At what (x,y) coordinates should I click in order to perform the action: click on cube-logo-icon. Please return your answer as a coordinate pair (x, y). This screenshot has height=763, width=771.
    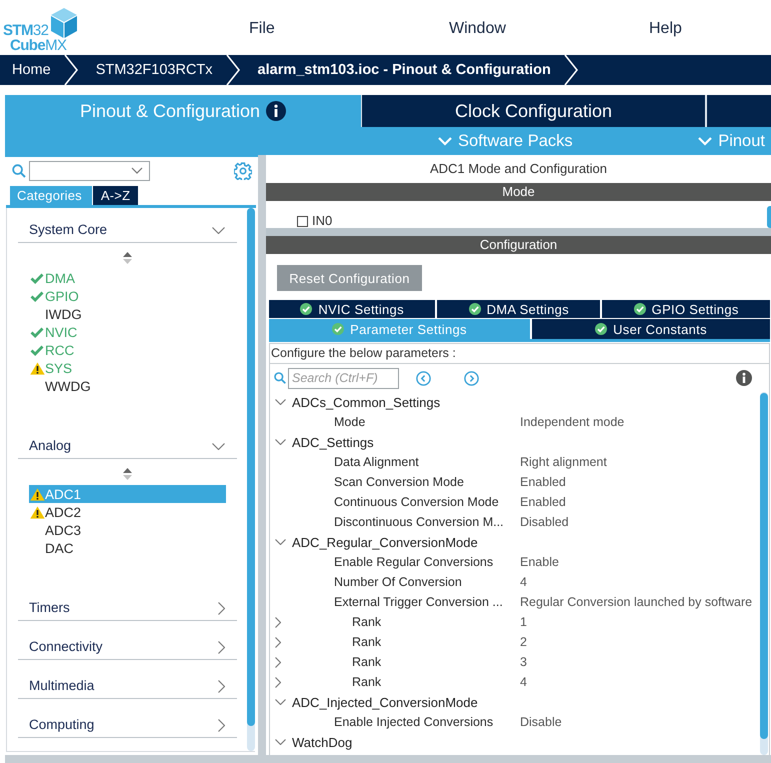
    Looking at the image, I should click on (64, 23).